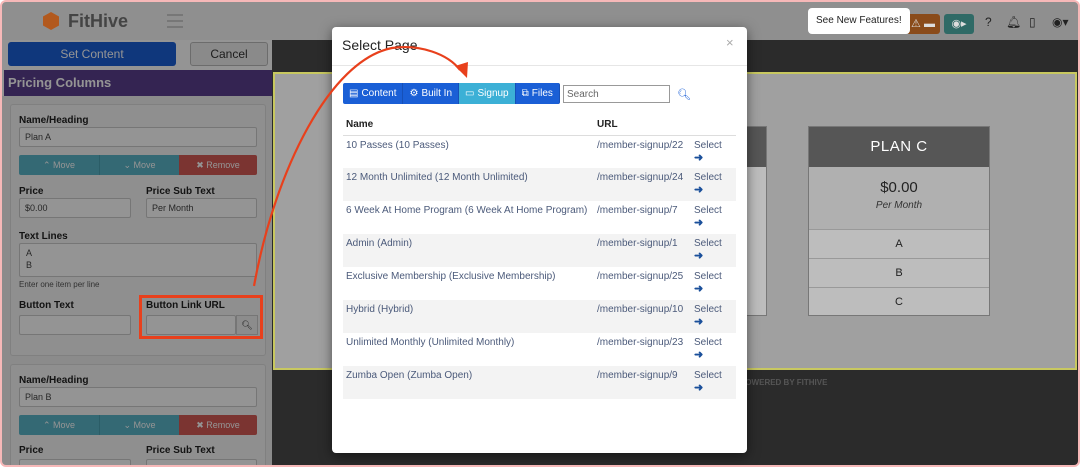 This screenshot has height=467, width=1080. Describe the element at coordinates (640, 276) in the screenshot. I see `page-url: /member-signup/25` at that location.